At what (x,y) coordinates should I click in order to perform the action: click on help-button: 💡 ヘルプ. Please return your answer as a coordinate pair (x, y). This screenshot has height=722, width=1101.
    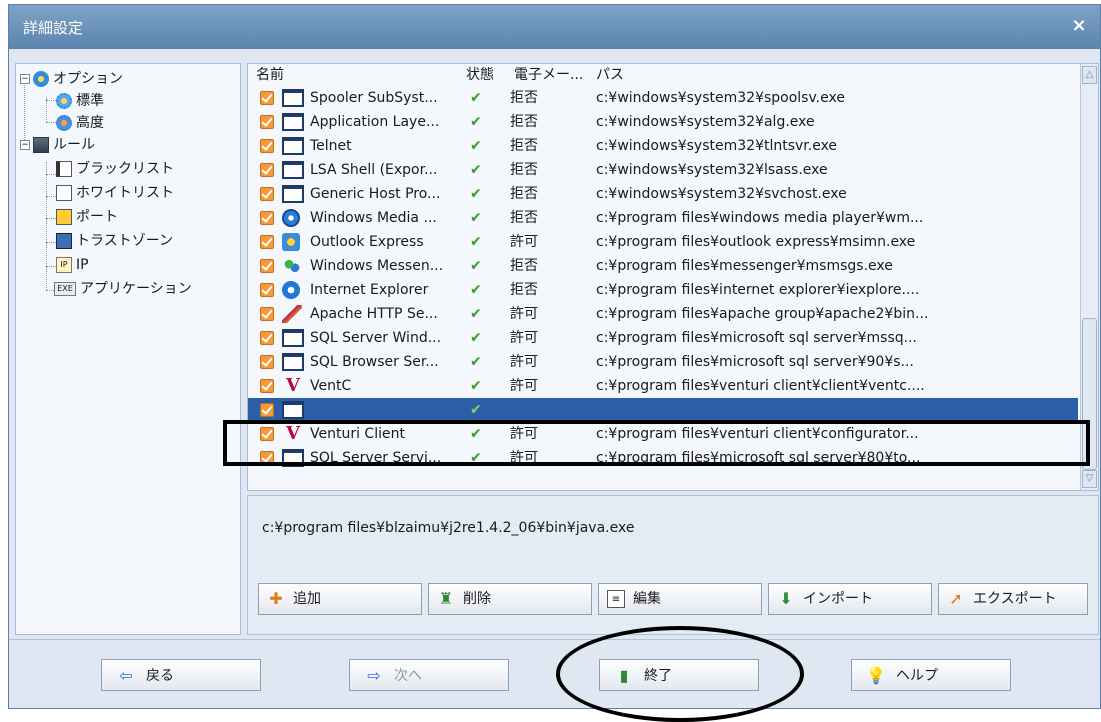
    Looking at the image, I should click on (931, 675).